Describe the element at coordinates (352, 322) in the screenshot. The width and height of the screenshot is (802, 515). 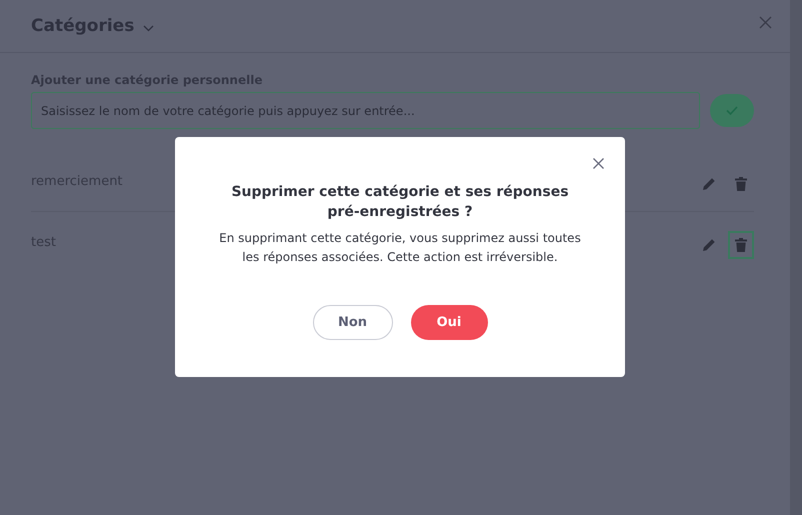
I see `cancel-button: Non` at that location.